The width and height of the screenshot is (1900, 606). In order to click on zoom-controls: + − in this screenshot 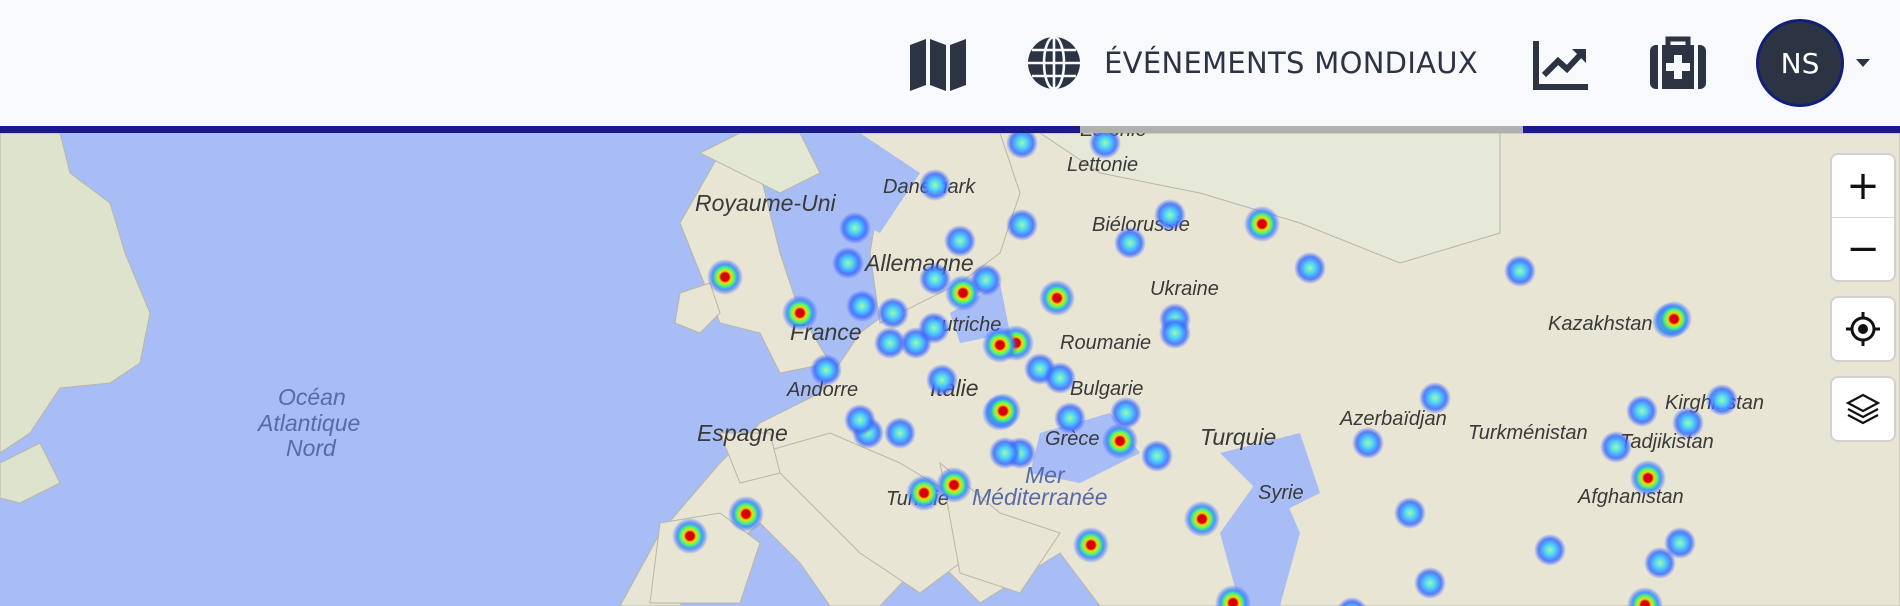, I will do `click(1863, 217)`.